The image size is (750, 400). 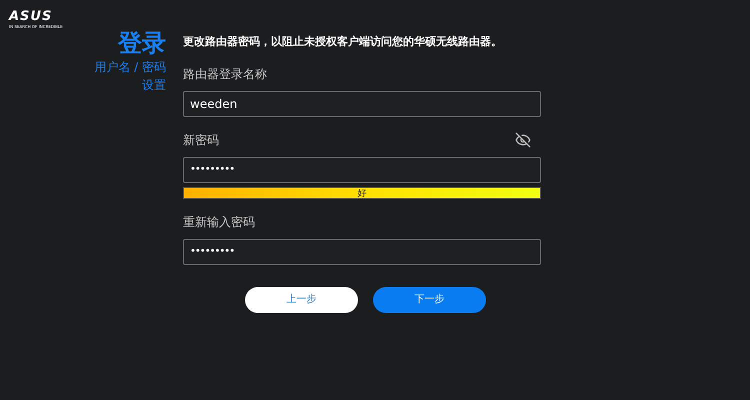 I want to click on intro-text: 更改路由器密码，以阻止未授权客户端访问您的华硕无线路由器。, so click(x=343, y=42).